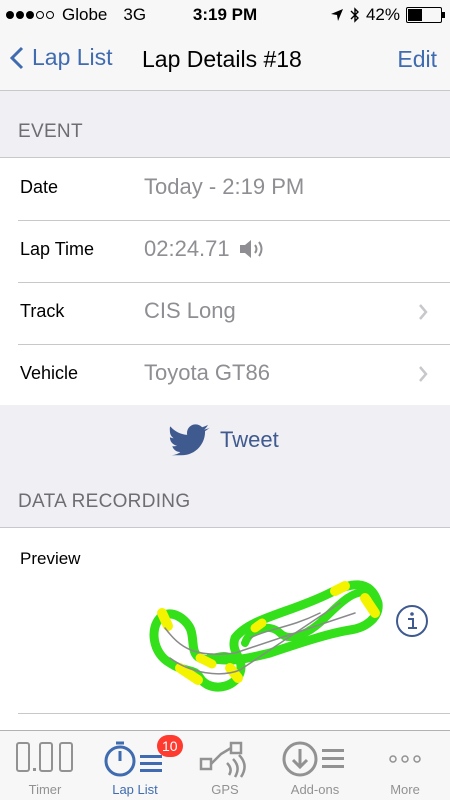  I want to click on back-button-label: Lap List, so click(72, 57).